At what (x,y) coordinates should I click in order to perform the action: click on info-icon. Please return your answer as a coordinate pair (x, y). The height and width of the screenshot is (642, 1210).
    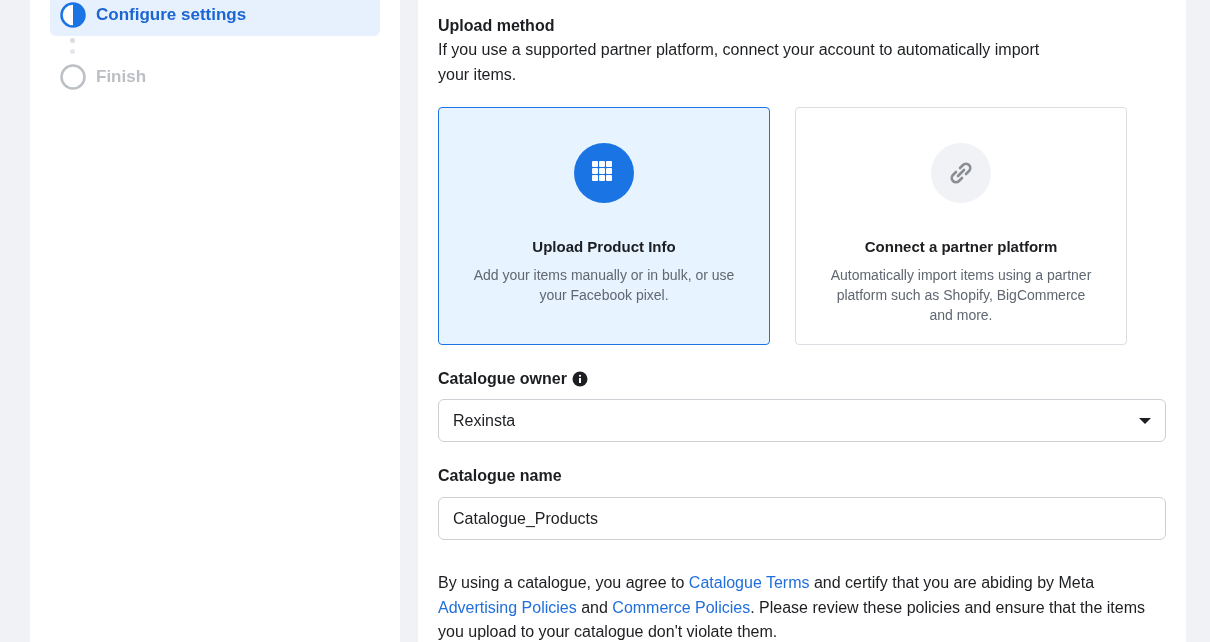
    Looking at the image, I should click on (579, 379).